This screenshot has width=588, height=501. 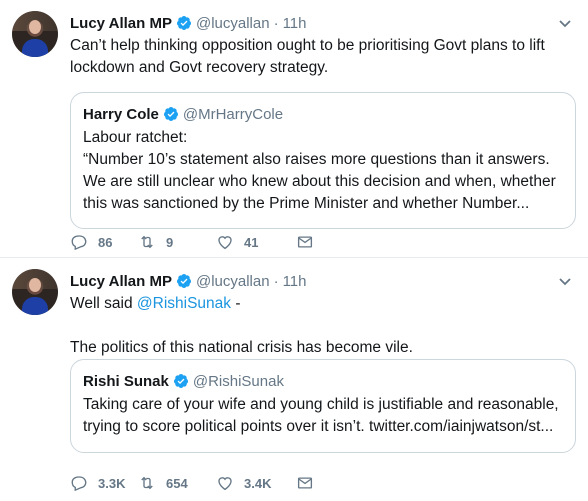 What do you see at coordinates (103, 303) in the screenshot?
I see `tweet-text-prefix: Well said` at bounding box center [103, 303].